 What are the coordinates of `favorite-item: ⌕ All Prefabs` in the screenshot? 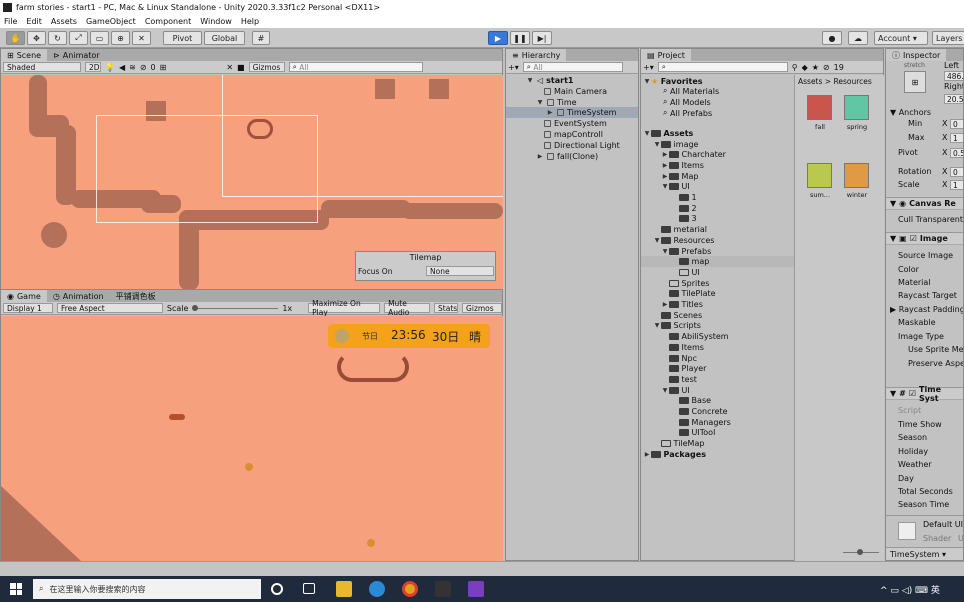 It's located at (717, 113).